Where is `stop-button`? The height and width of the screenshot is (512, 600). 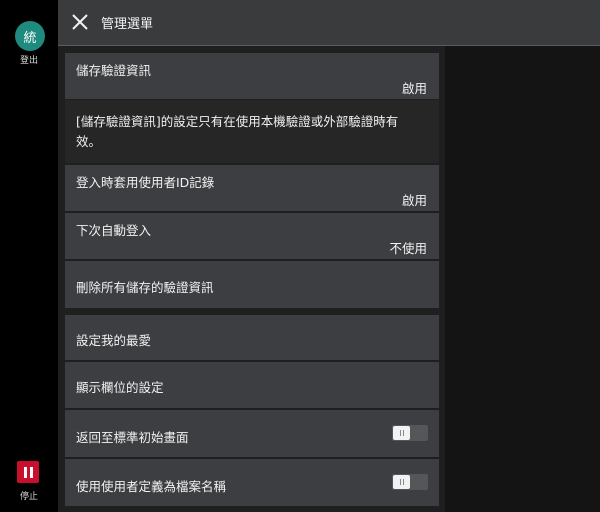 stop-button is located at coordinates (28, 472).